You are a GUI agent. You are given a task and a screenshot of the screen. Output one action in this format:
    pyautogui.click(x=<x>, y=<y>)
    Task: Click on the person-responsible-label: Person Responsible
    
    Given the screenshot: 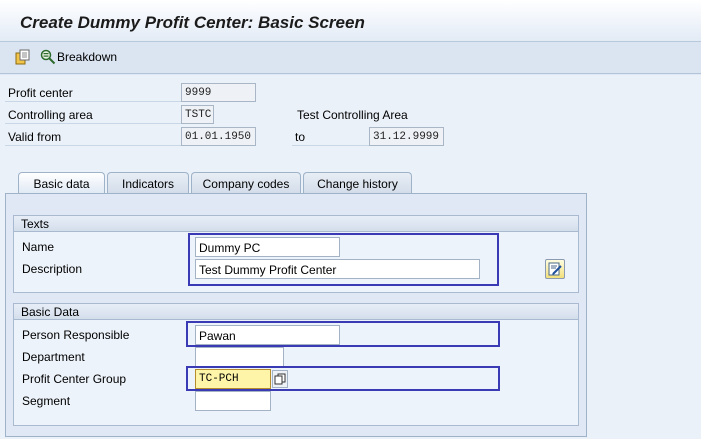 What is the action you would take?
    pyautogui.click(x=76, y=335)
    